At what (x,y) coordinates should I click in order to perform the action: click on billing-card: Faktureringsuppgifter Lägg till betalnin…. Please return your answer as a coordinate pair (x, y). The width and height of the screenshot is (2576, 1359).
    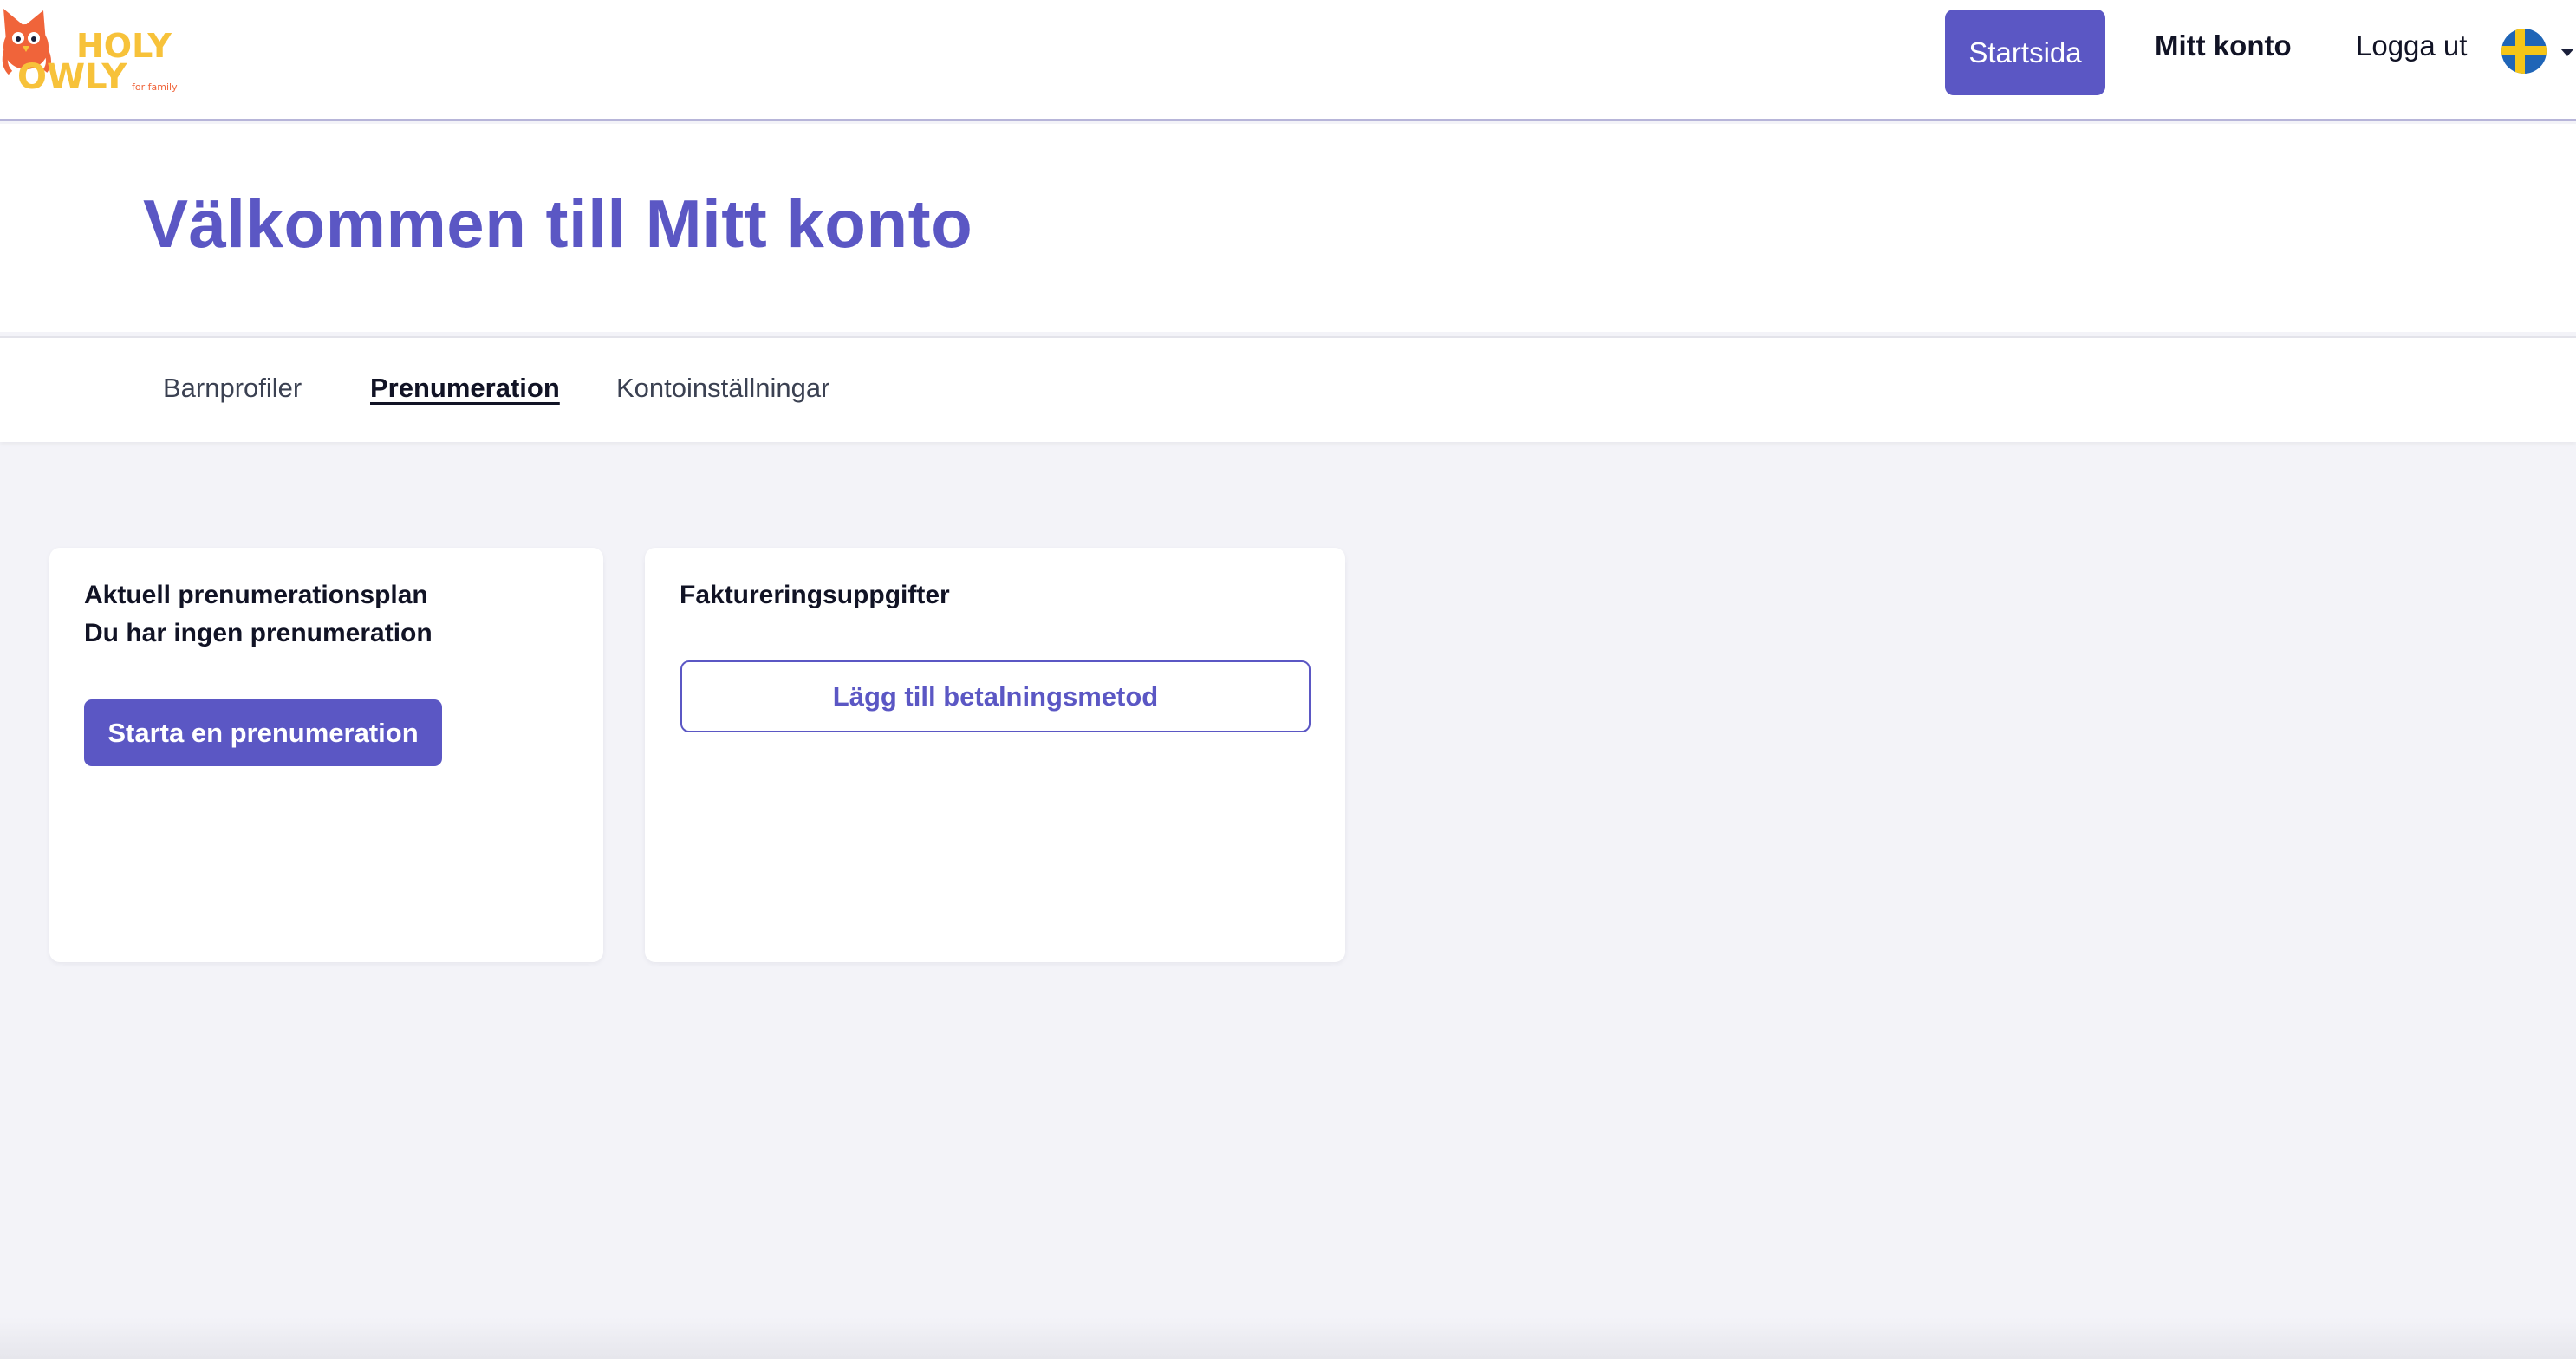
    Looking at the image, I should click on (995, 755).